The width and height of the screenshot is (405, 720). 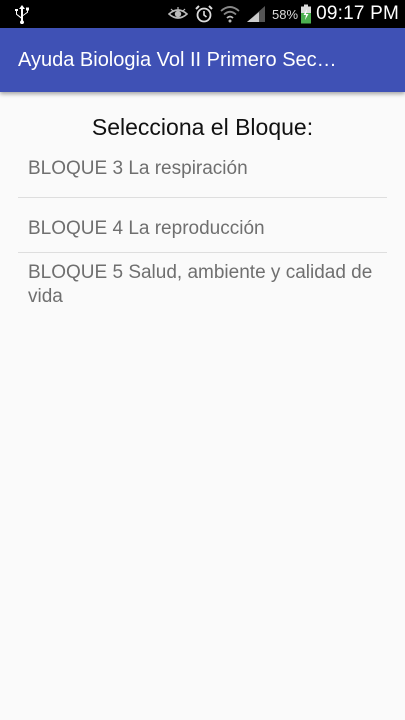 I want to click on alarm-icon, so click(x=204, y=14).